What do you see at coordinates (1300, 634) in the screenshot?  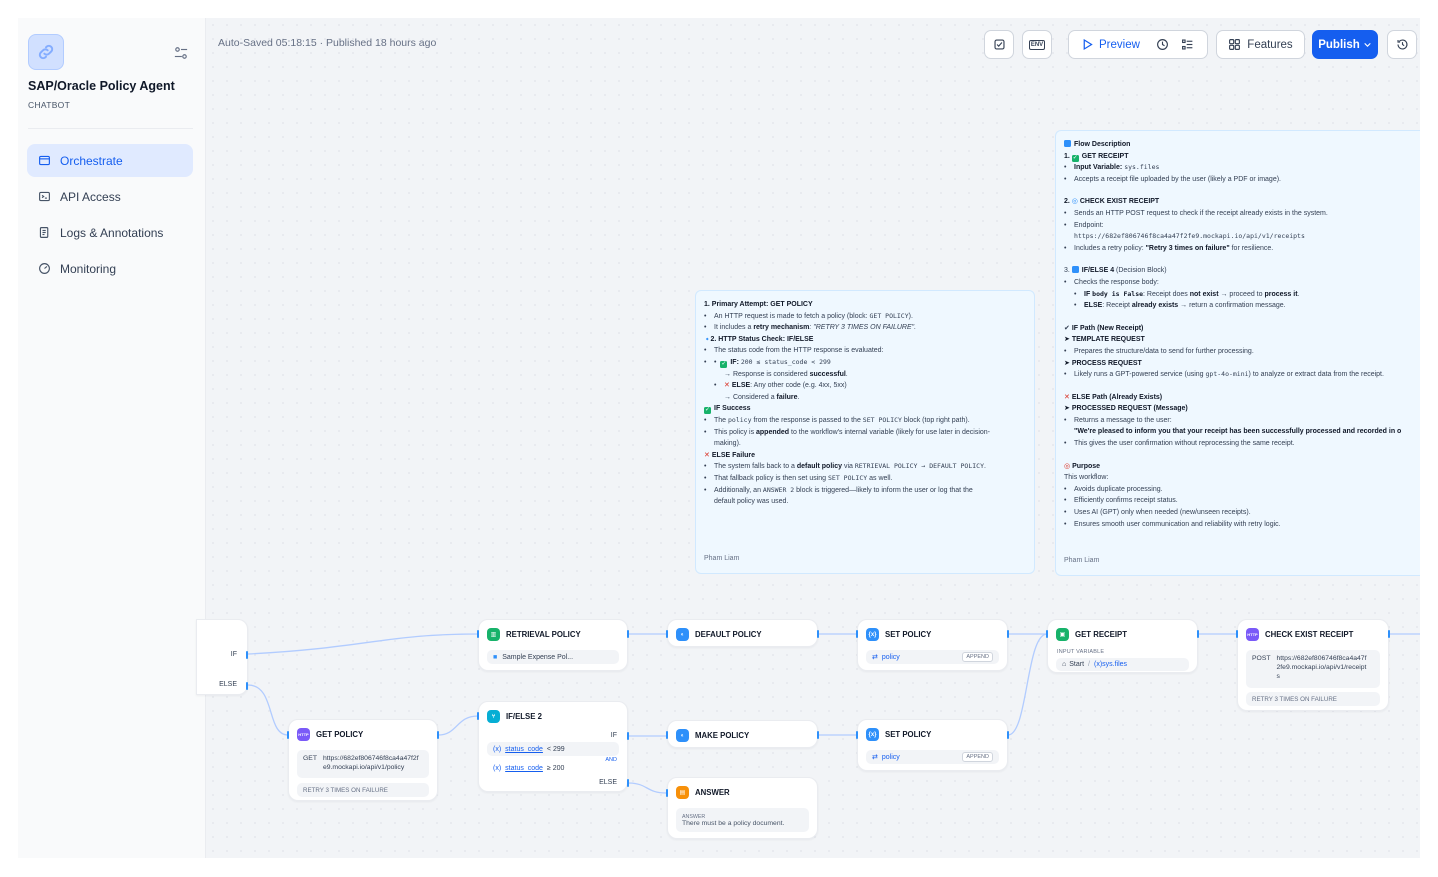 I see `node-header: HTTP CHECK EXIST RECEIPT` at bounding box center [1300, 634].